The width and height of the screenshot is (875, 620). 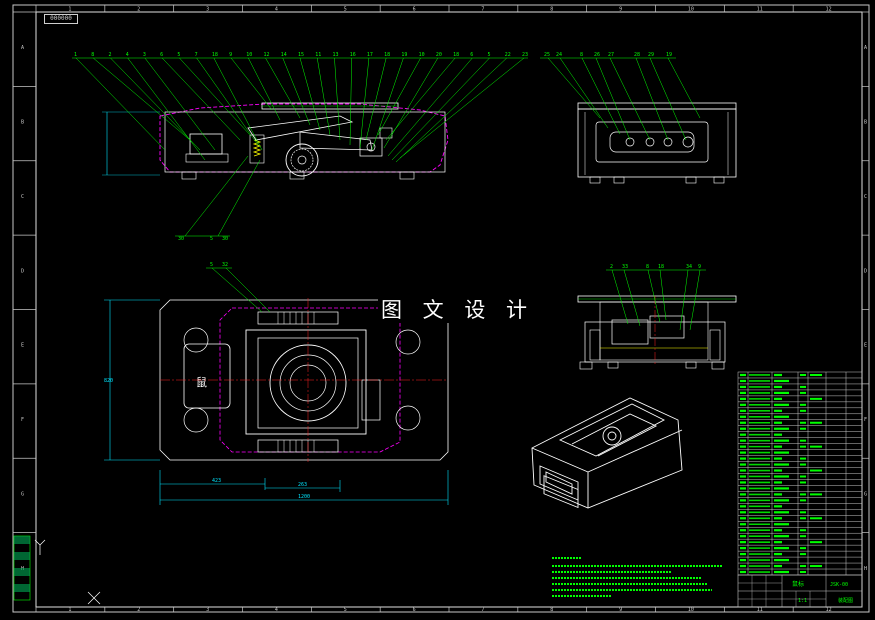 I want to click on balloon-label: 22, so click(x=508, y=55).